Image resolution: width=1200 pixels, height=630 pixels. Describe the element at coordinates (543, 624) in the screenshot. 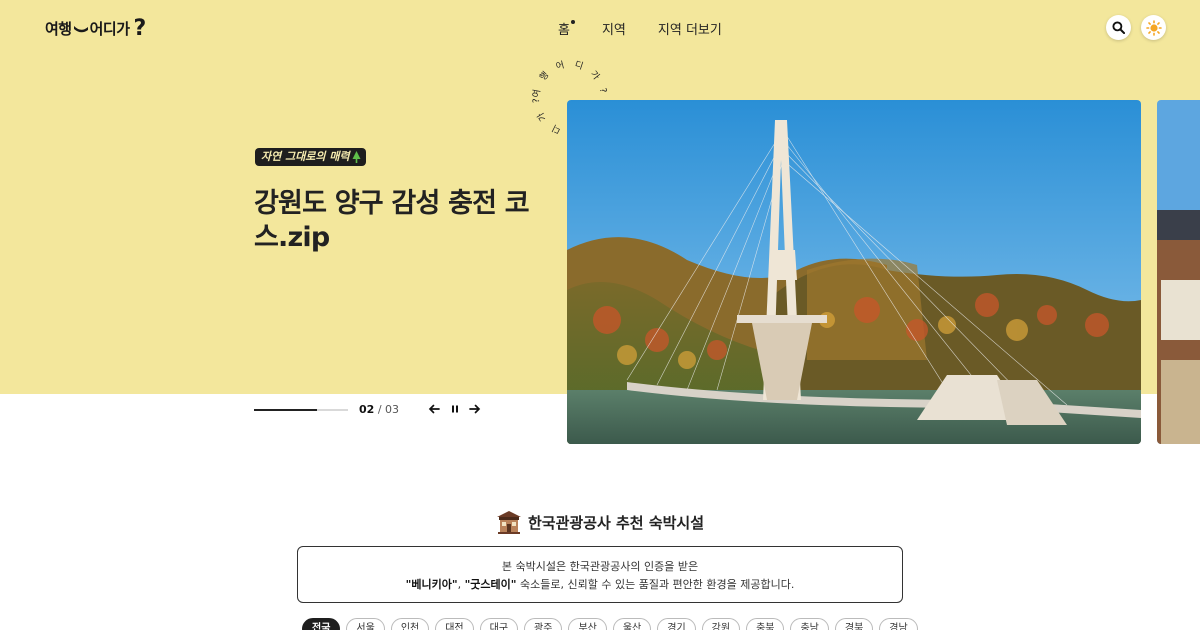

I see `chip-region-gwangju: 광주` at that location.